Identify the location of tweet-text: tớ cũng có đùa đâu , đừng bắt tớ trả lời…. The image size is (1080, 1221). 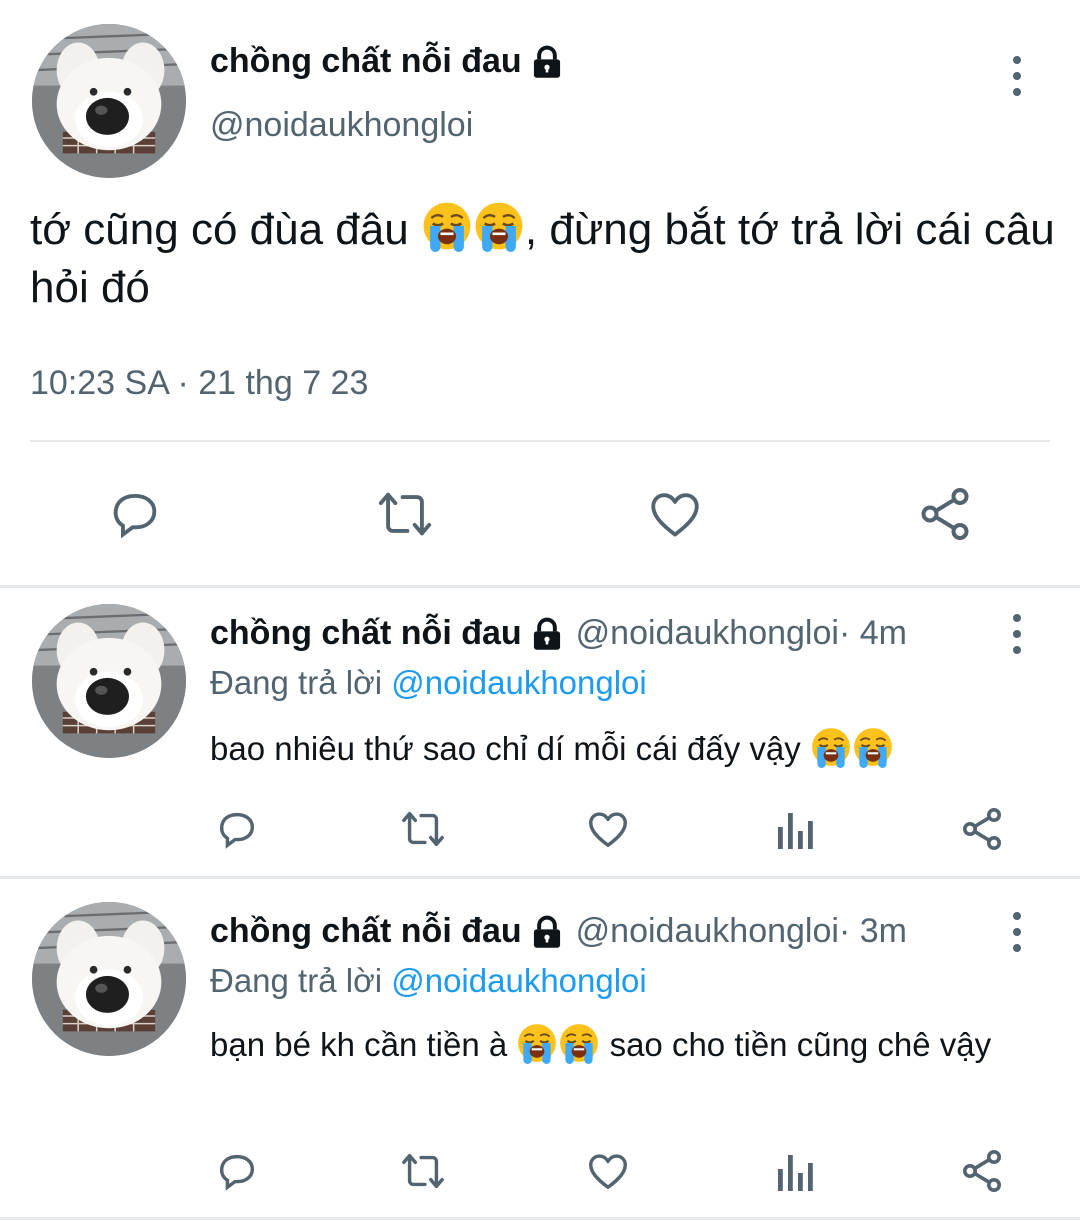
(550, 258).